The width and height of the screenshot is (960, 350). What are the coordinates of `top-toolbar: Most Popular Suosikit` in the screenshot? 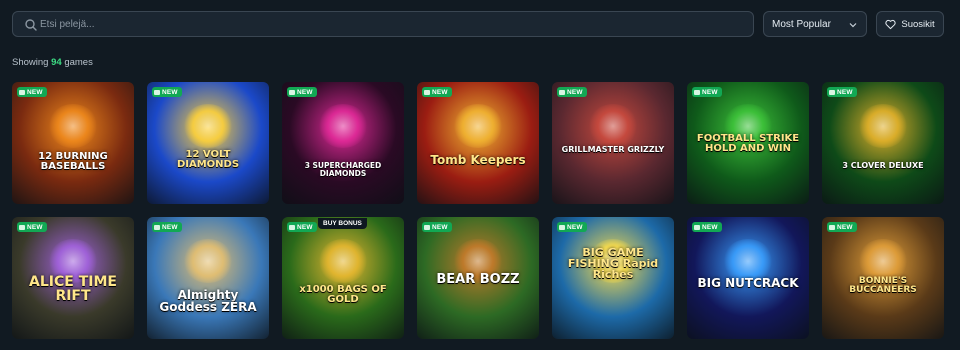 It's located at (478, 24).